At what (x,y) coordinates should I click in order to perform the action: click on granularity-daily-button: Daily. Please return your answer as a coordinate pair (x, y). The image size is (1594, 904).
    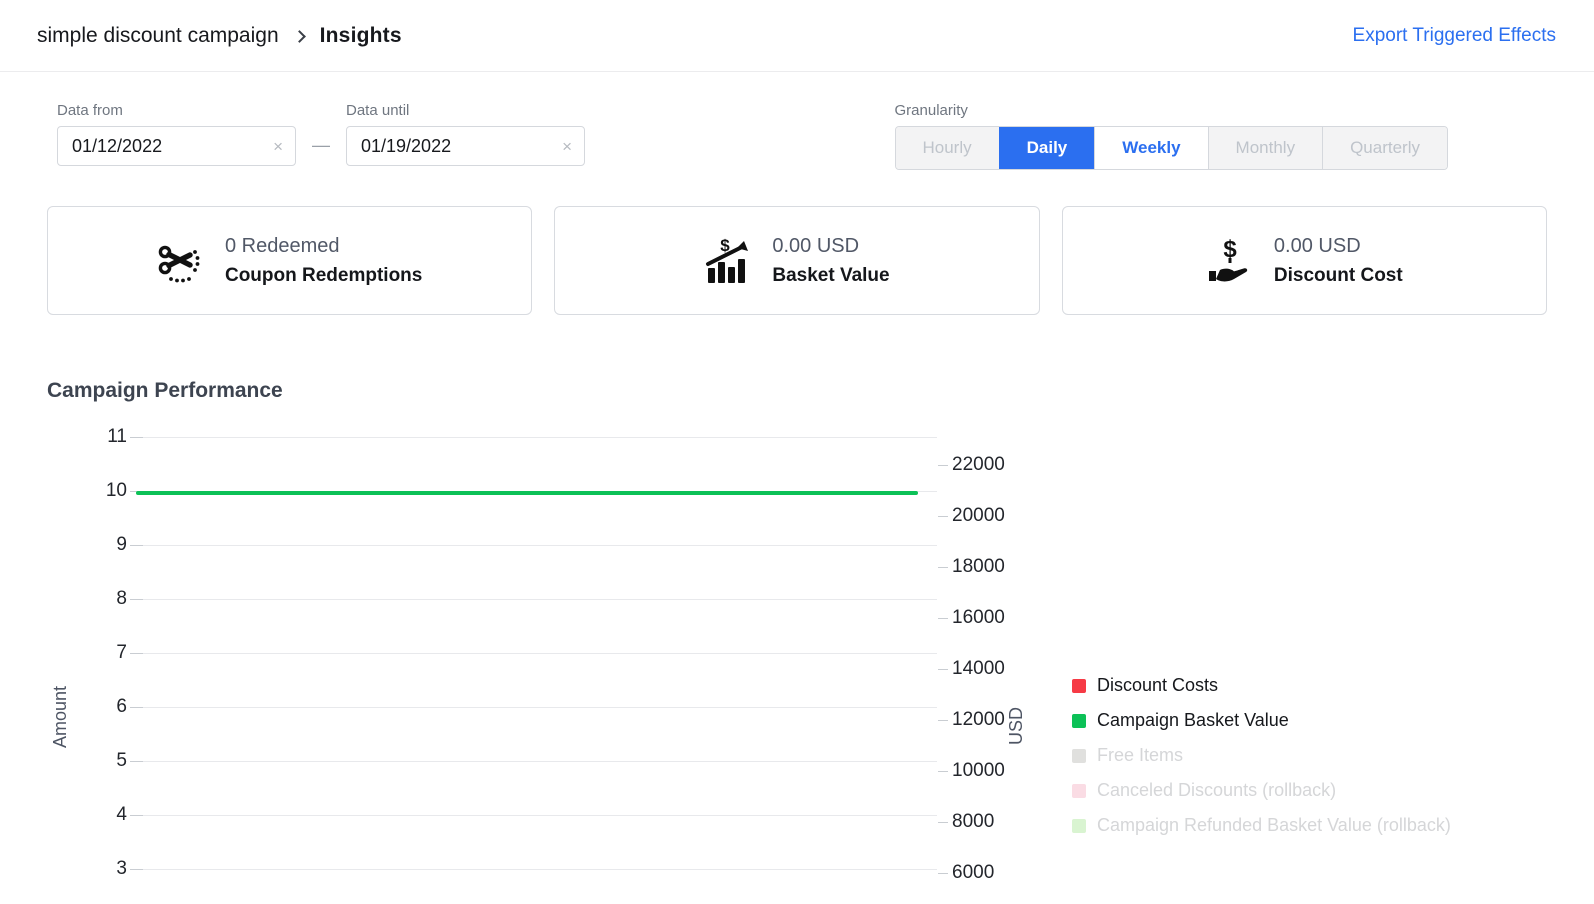
    Looking at the image, I should click on (1046, 148).